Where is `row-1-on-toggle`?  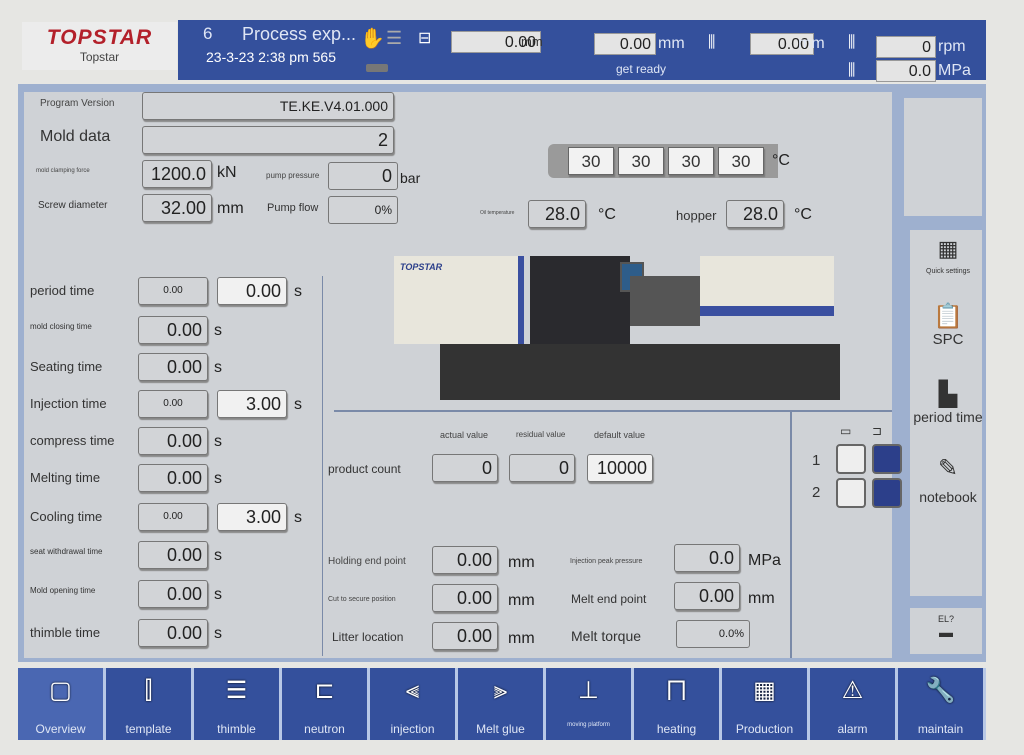 row-1-on-toggle is located at coordinates (887, 459).